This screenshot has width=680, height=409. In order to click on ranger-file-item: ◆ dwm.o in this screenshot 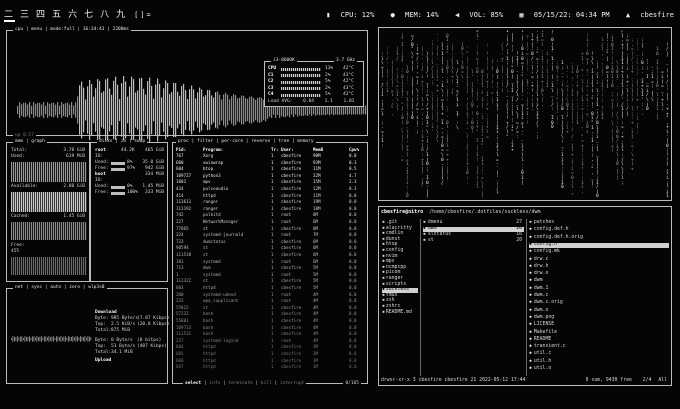, I will do `click(599, 311)`.